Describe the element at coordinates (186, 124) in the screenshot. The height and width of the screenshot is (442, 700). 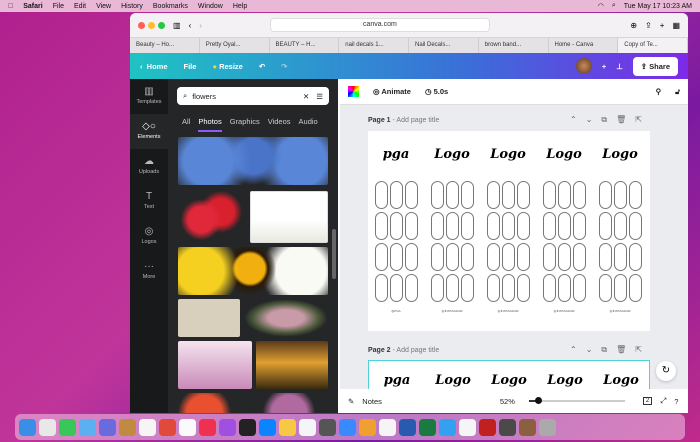
I see `tab-all: All` at that location.